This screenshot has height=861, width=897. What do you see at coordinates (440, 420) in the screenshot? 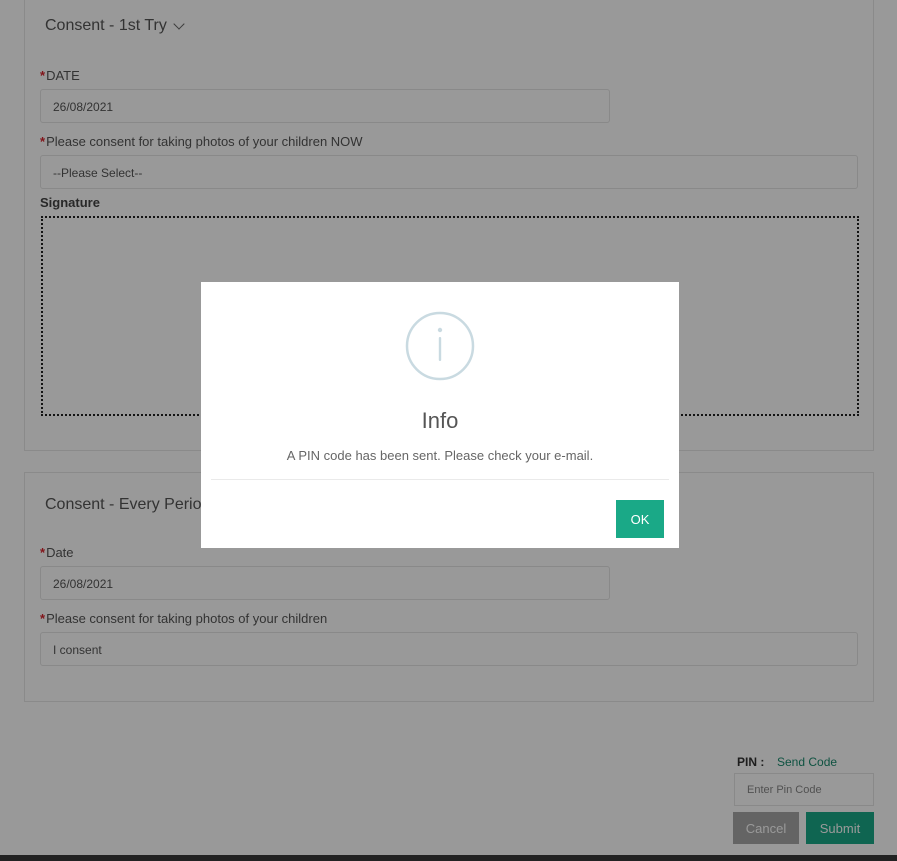
I see `dialog-title: Info` at bounding box center [440, 420].